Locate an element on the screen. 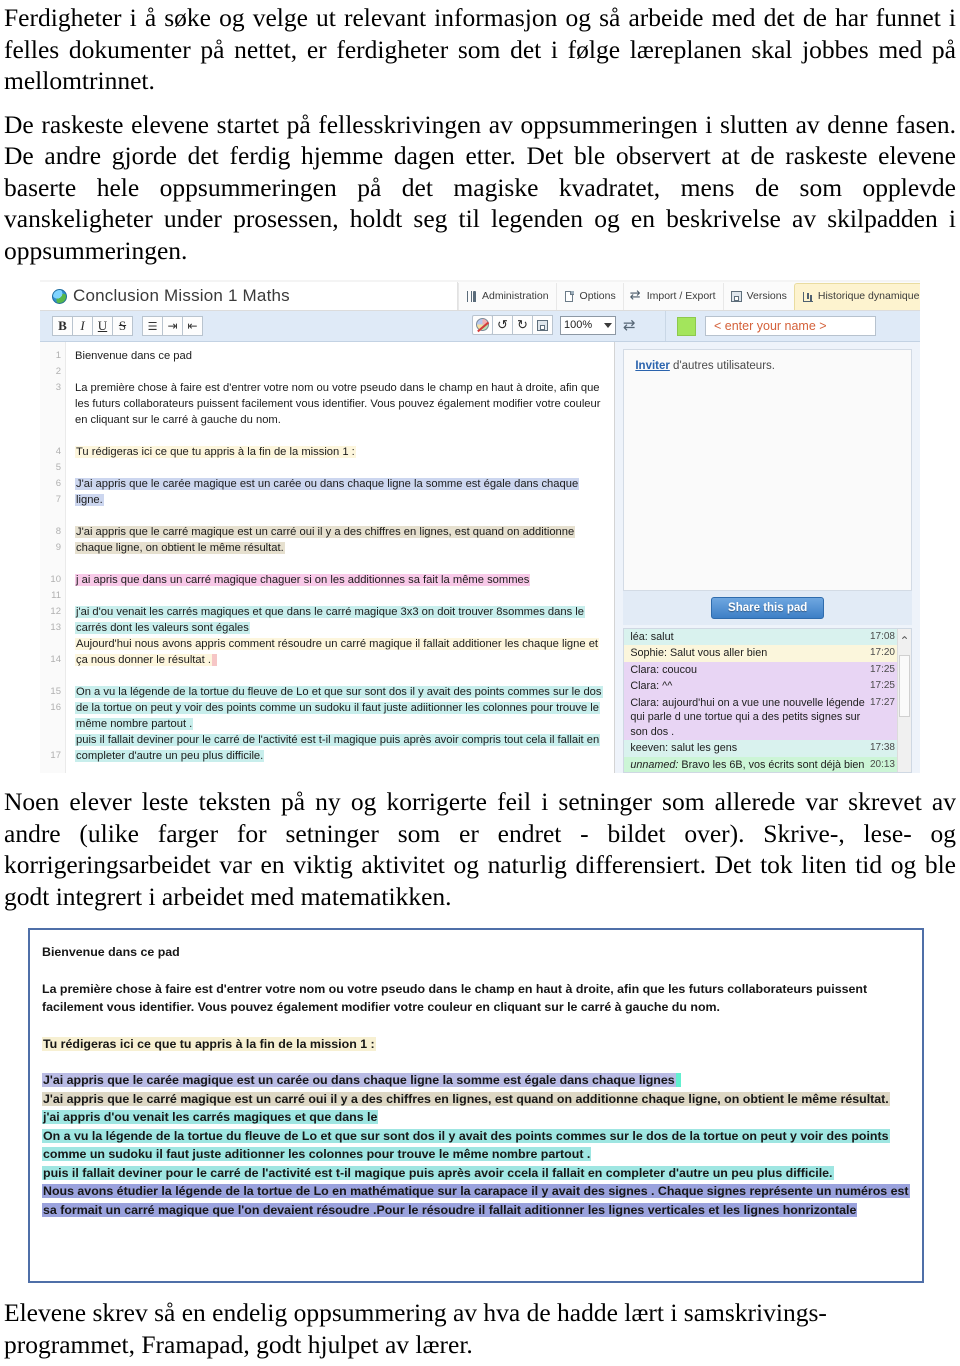 The width and height of the screenshot is (960, 1366). strikethrough-button: S is located at coordinates (122, 326).